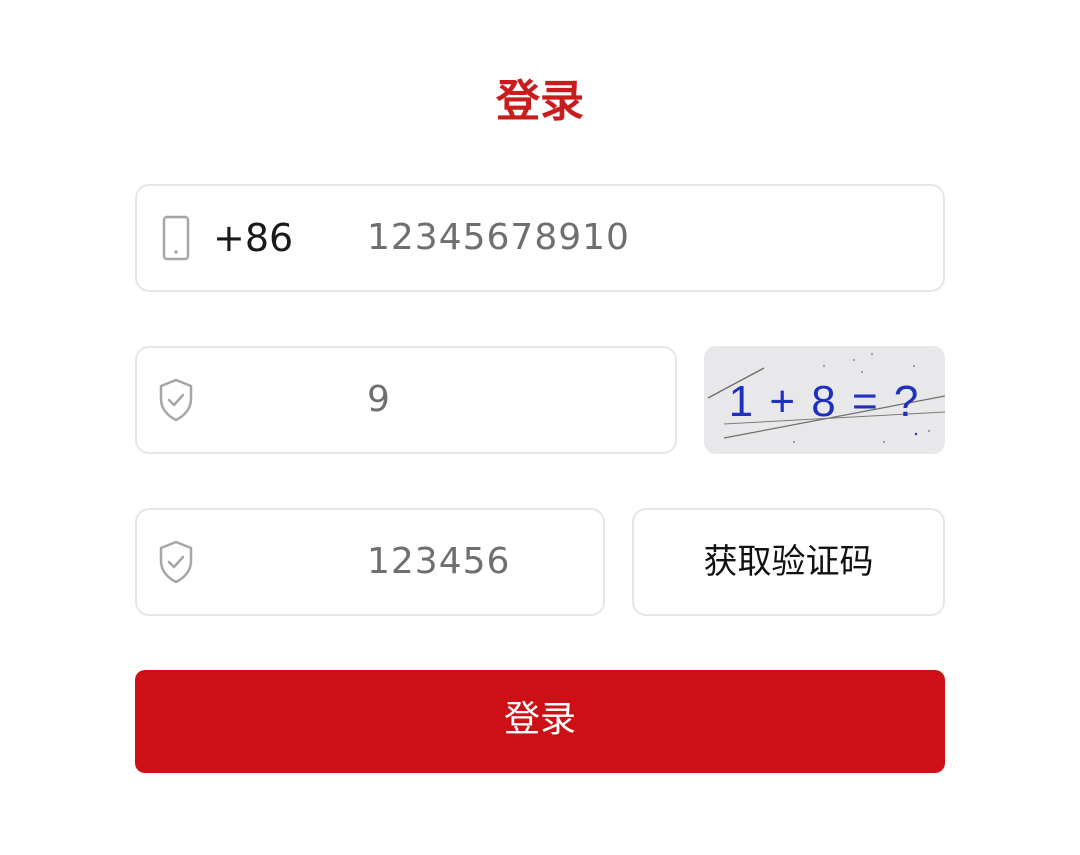 The image size is (1080, 855). I want to click on sms-code-field: 123456, so click(370, 562).